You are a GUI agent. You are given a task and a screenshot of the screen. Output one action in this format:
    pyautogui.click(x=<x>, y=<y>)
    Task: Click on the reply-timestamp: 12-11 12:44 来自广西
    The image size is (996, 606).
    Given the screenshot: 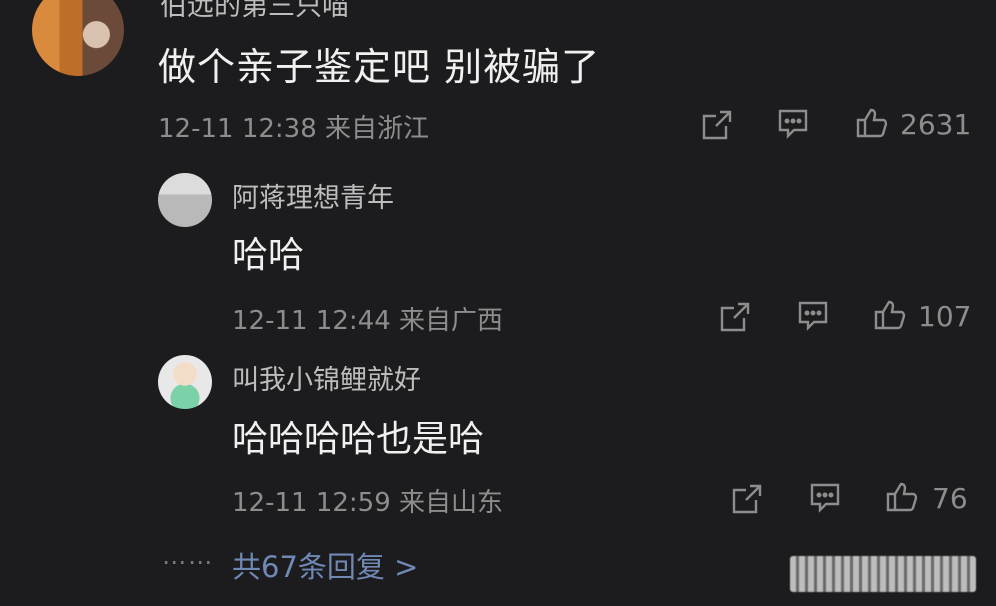 What is the action you would take?
    pyautogui.click(x=368, y=321)
    